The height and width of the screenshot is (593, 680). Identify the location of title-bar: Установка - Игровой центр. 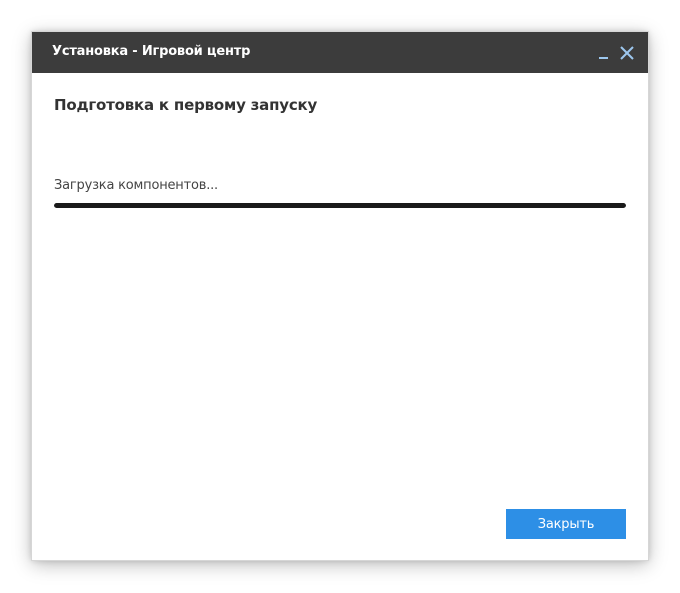
(340, 52).